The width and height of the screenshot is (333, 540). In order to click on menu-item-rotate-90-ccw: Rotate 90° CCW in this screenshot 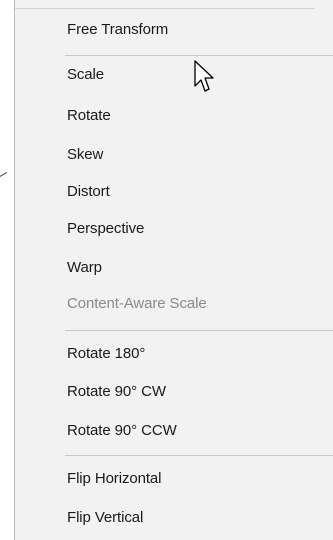, I will do `click(122, 431)`.